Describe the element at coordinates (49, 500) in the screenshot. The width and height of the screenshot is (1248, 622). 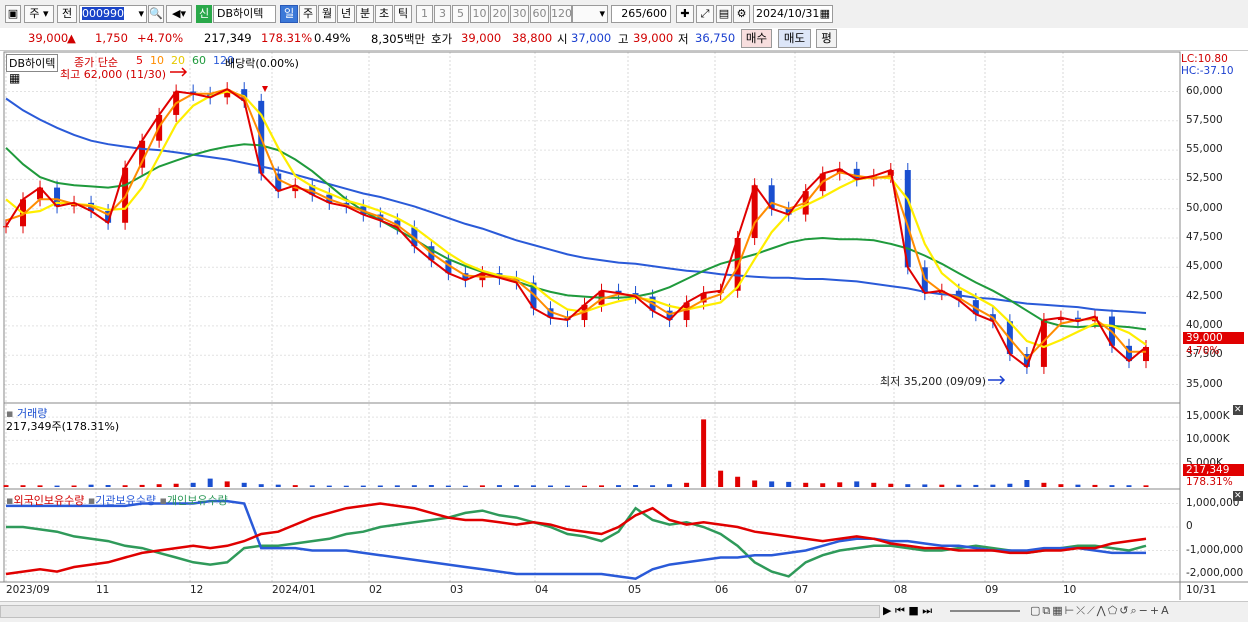
I see `foreign-legend: 외국인보유수량` at that location.